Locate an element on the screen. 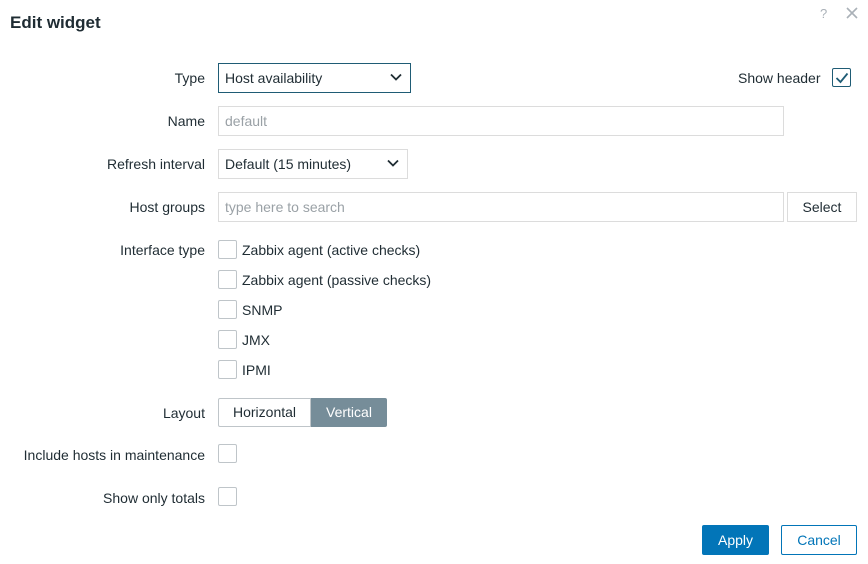  interface-type-option-label: IPMI is located at coordinates (256, 370).